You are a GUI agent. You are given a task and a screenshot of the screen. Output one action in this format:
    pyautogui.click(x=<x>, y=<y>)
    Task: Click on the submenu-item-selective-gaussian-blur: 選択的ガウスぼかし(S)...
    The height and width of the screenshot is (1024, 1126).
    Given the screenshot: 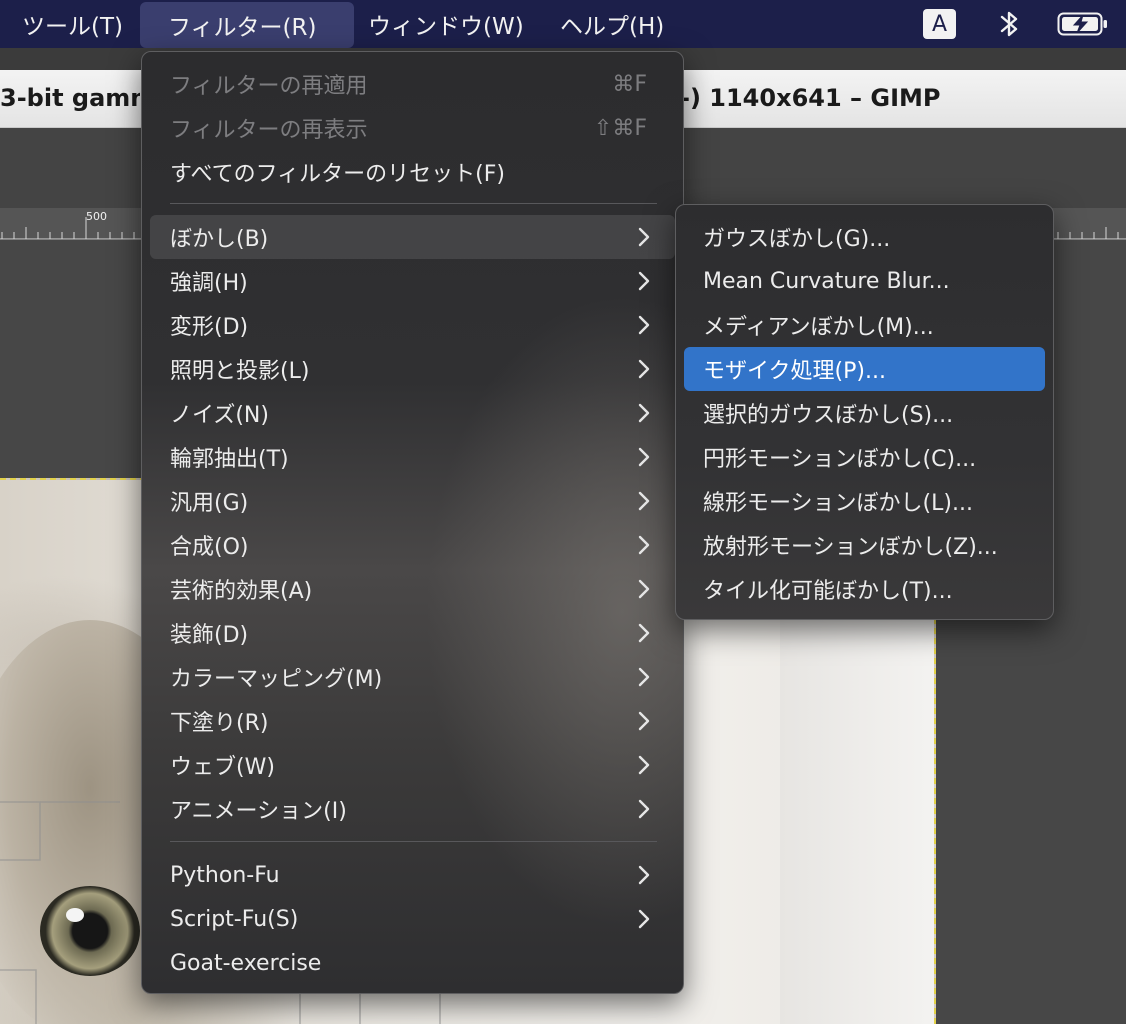 What is the action you would take?
    pyautogui.click(x=864, y=413)
    